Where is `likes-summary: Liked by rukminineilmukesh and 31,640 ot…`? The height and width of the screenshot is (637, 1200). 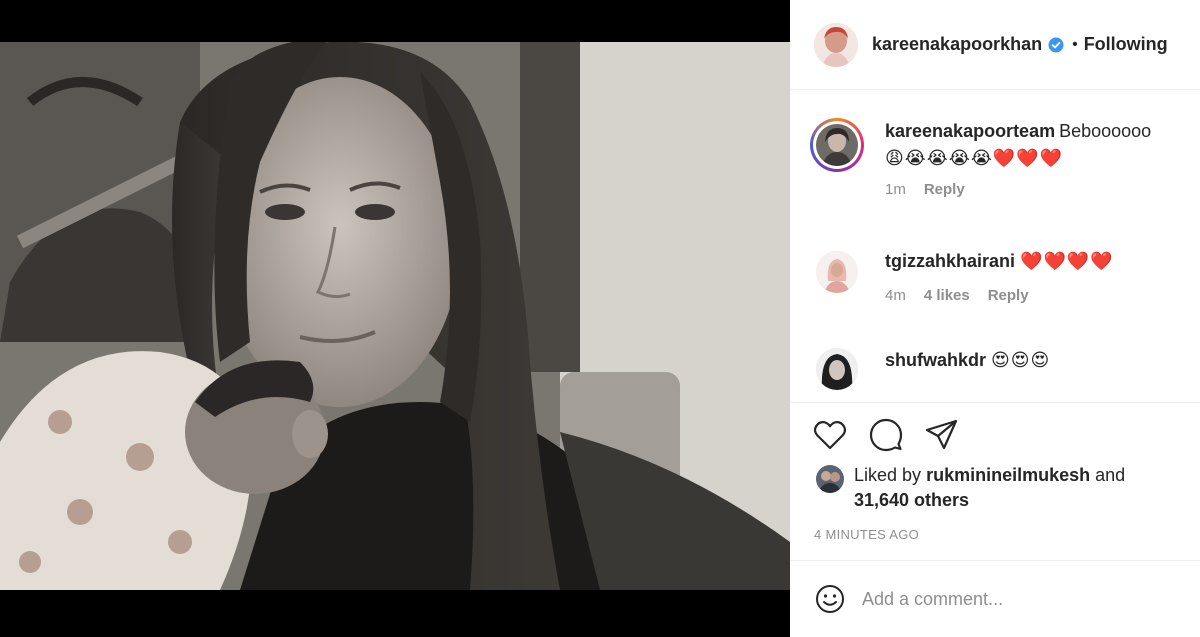
likes-summary: Liked by rukminineilmukesh and 31,640 ot… is located at coordinates (970, 488).